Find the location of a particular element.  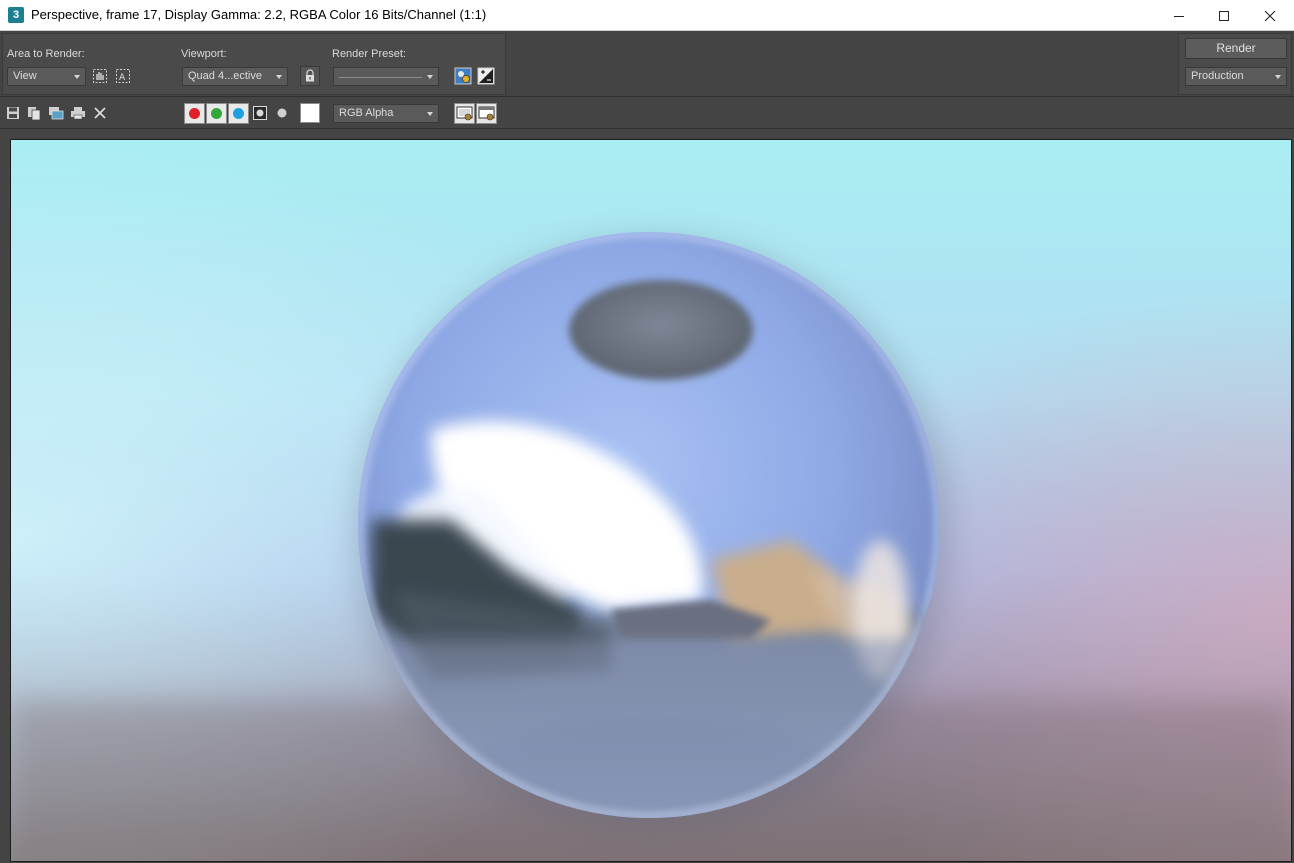

red-channel-toggle is located at coordinates (194, 113).